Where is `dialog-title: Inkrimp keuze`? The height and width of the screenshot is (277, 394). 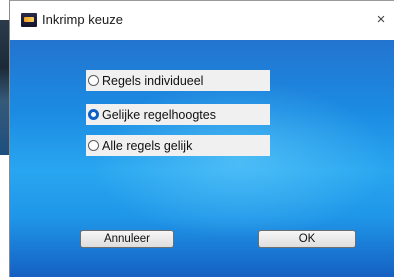 dialog-title: Inkrimp keuze is located at coordinates (82, 19).